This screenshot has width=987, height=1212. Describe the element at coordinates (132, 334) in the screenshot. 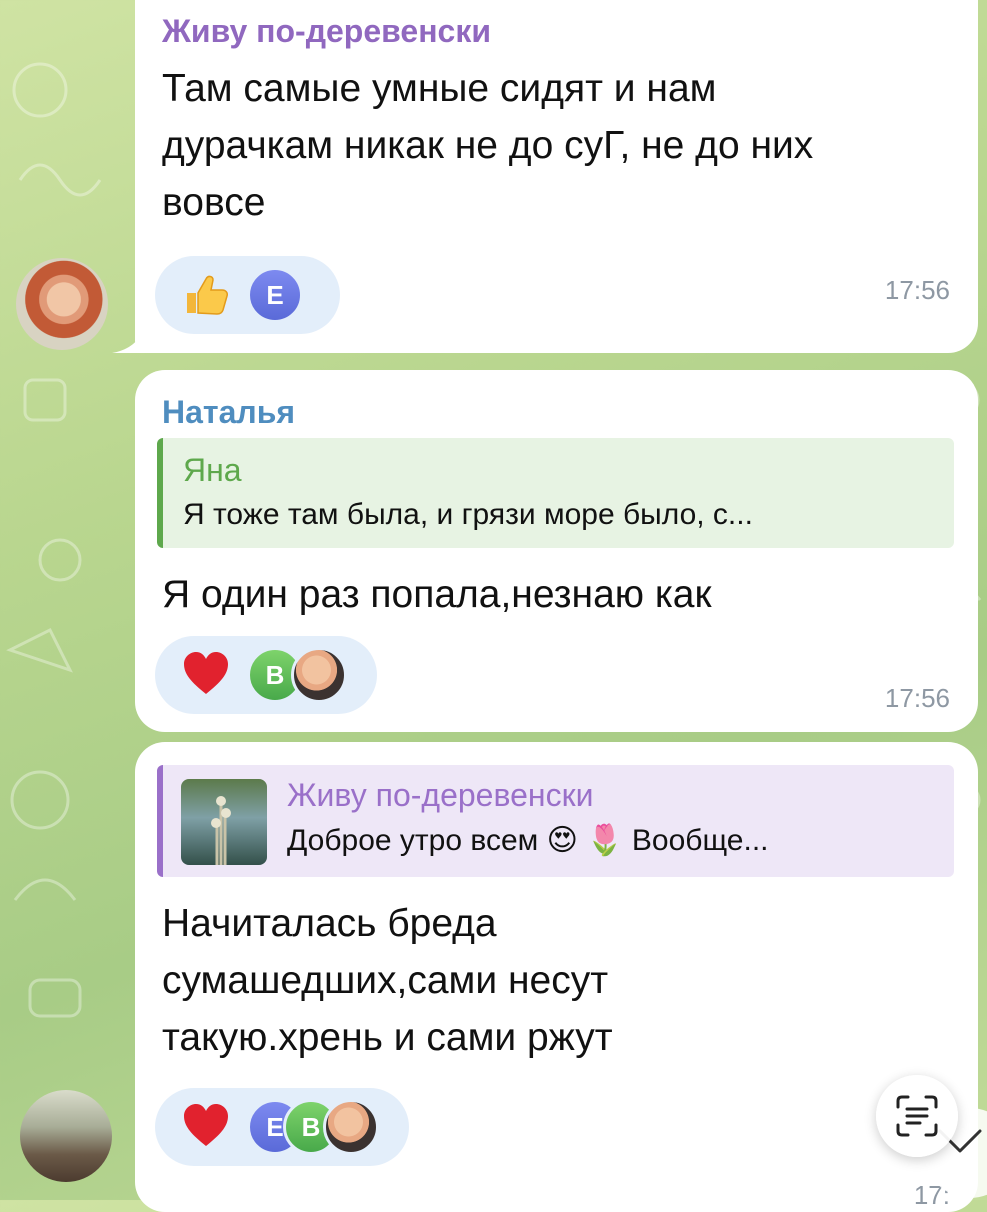

I see `bubble-tail` at that location.